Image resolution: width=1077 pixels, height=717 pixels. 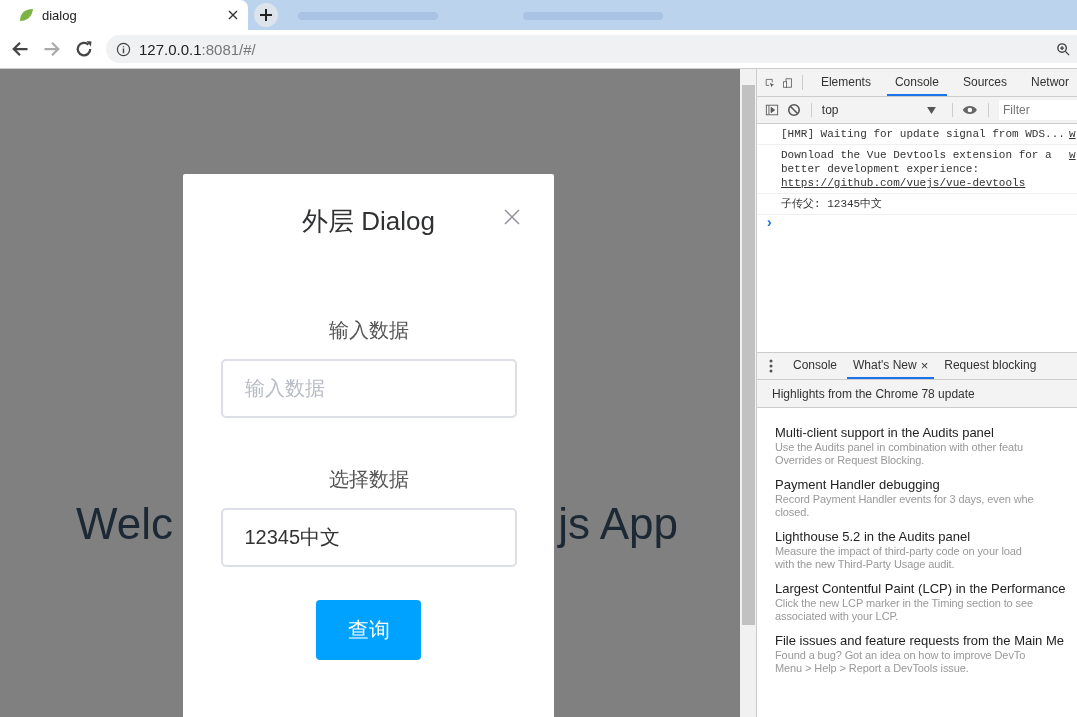 I want to click on sidebar-icon, so click(x=772, y=110).